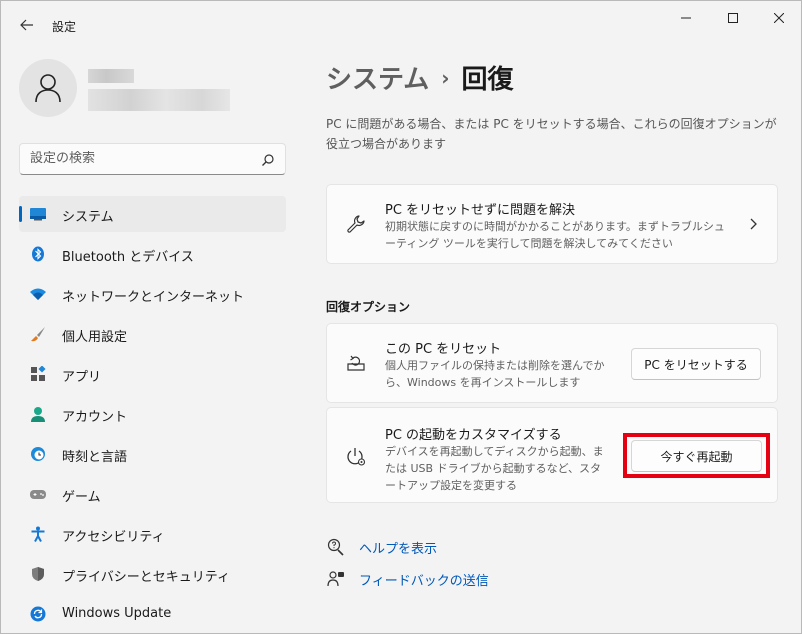 The image size is (802, 634). I want to click on feedback-icon, so click(336, 579).